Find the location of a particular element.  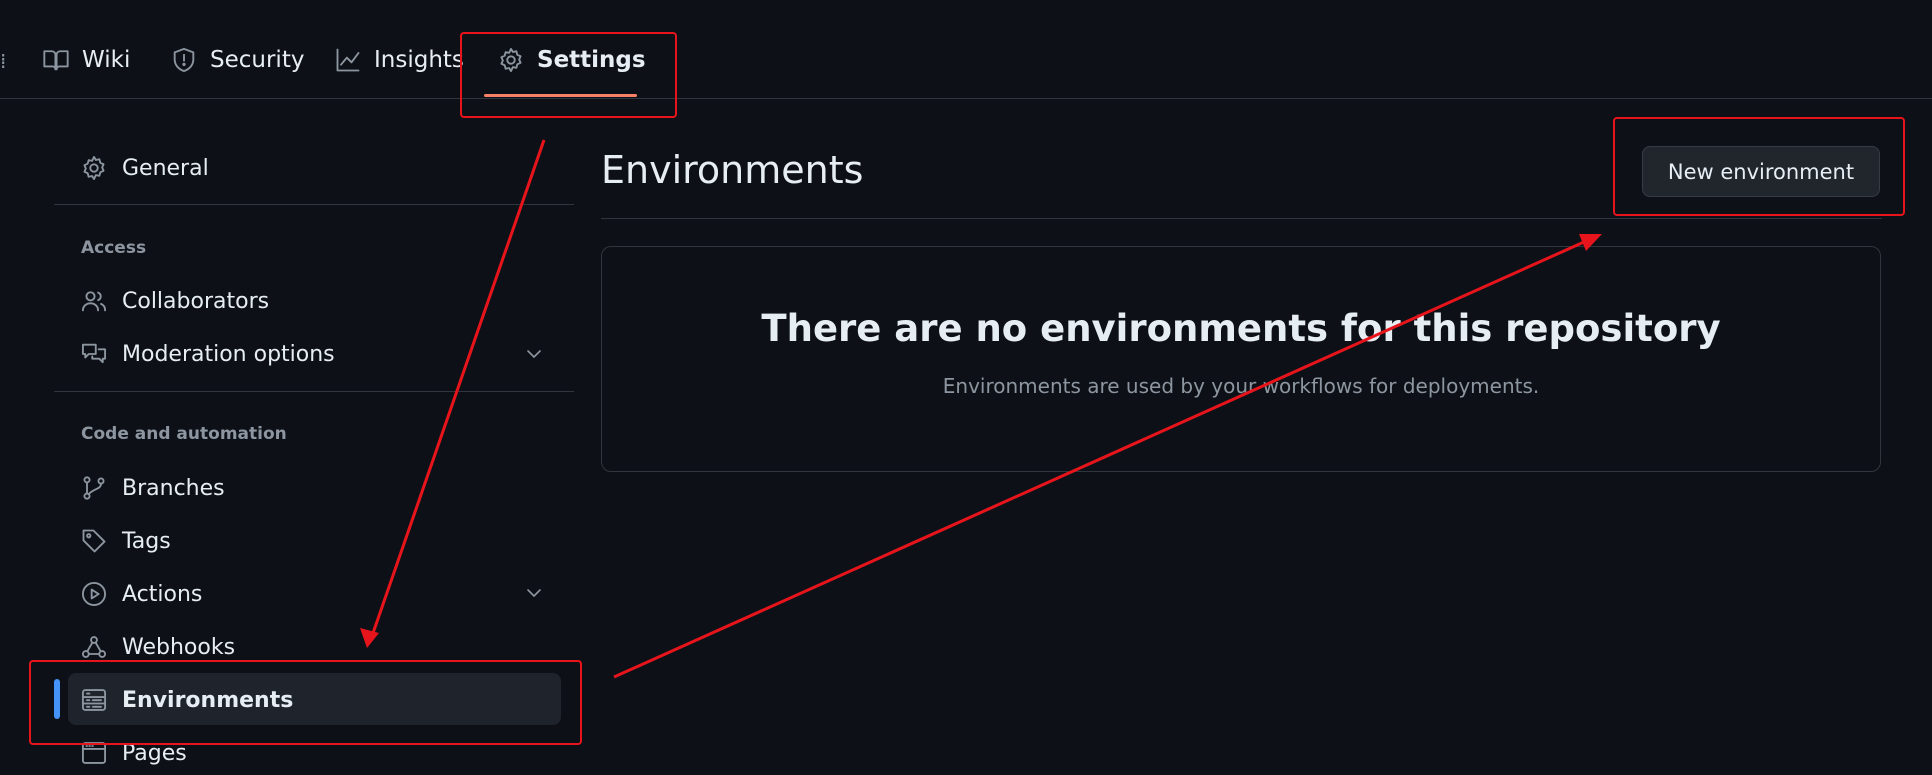

sidebar-item-tags: Tags is located at coordinates (125, 541).